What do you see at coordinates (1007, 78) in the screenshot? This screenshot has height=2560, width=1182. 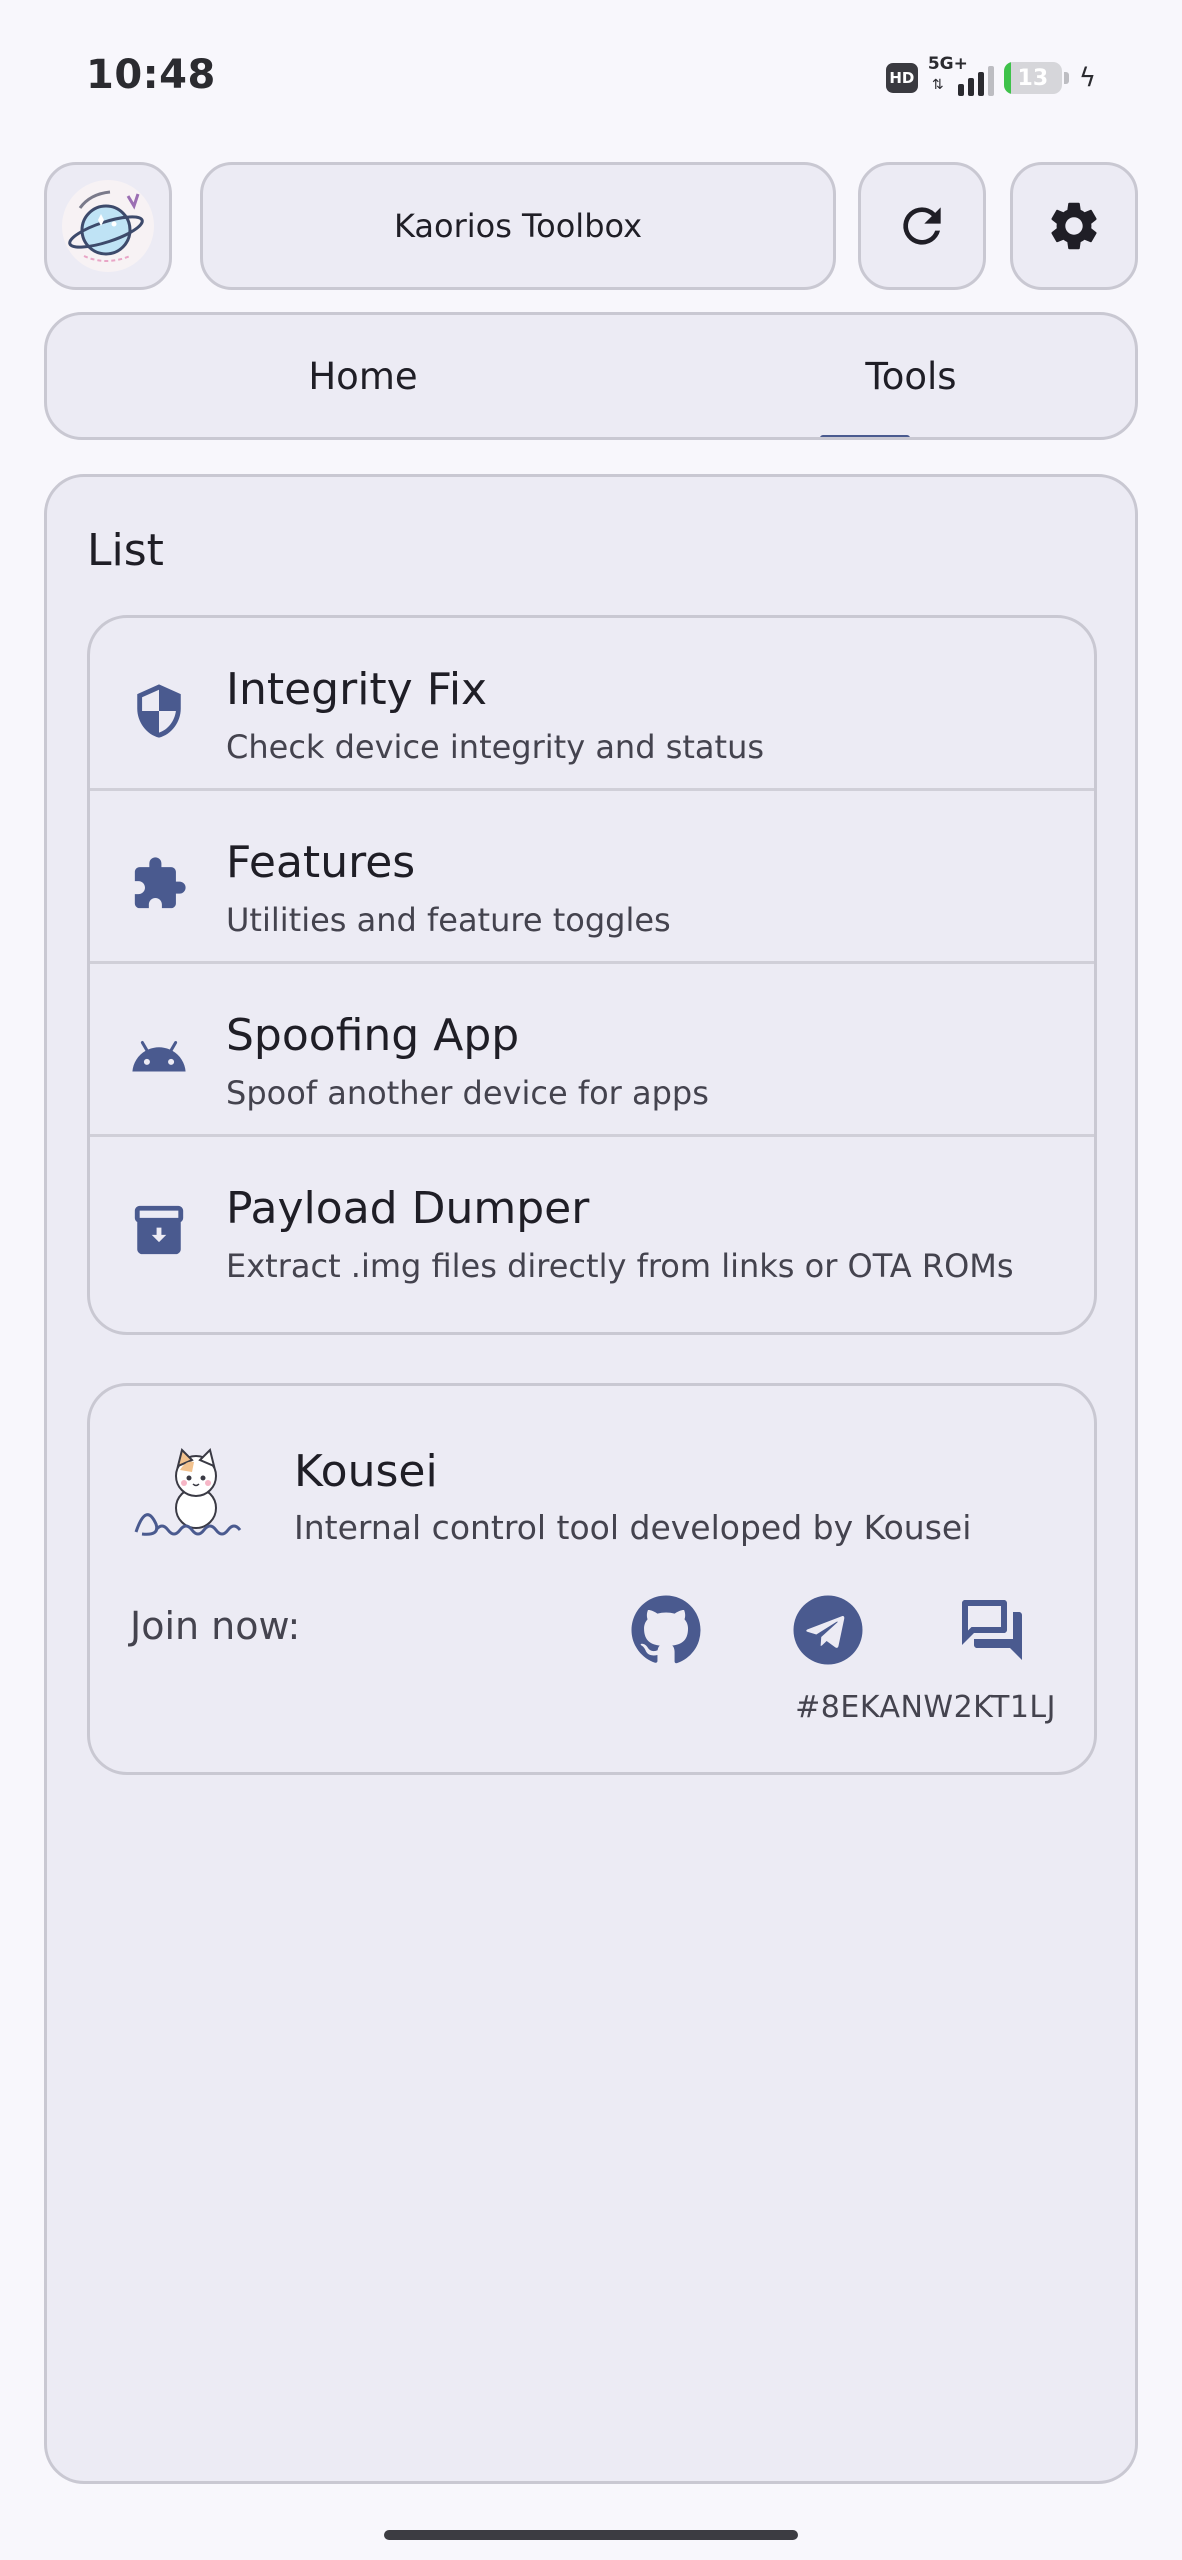 I see `battery-fill` at bounding box center [1007, 78].